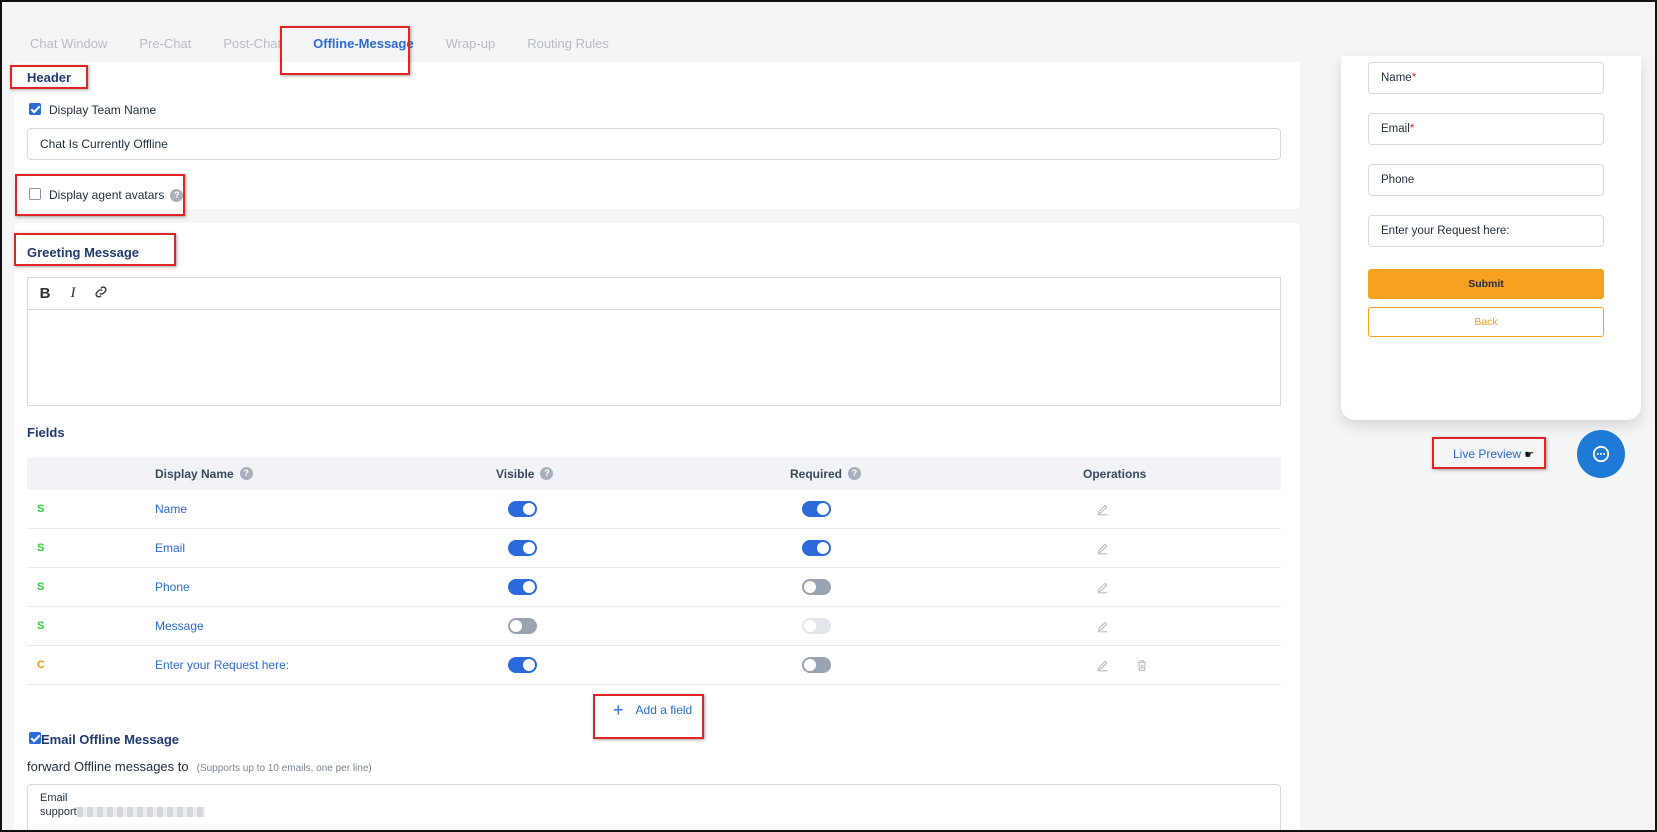 This screenshot has width=1657, height=832. What do you see at coordinates (1396, 78) in the screenshot?
I see `preview-name-label: Name` at bounding box center [1396, 78].